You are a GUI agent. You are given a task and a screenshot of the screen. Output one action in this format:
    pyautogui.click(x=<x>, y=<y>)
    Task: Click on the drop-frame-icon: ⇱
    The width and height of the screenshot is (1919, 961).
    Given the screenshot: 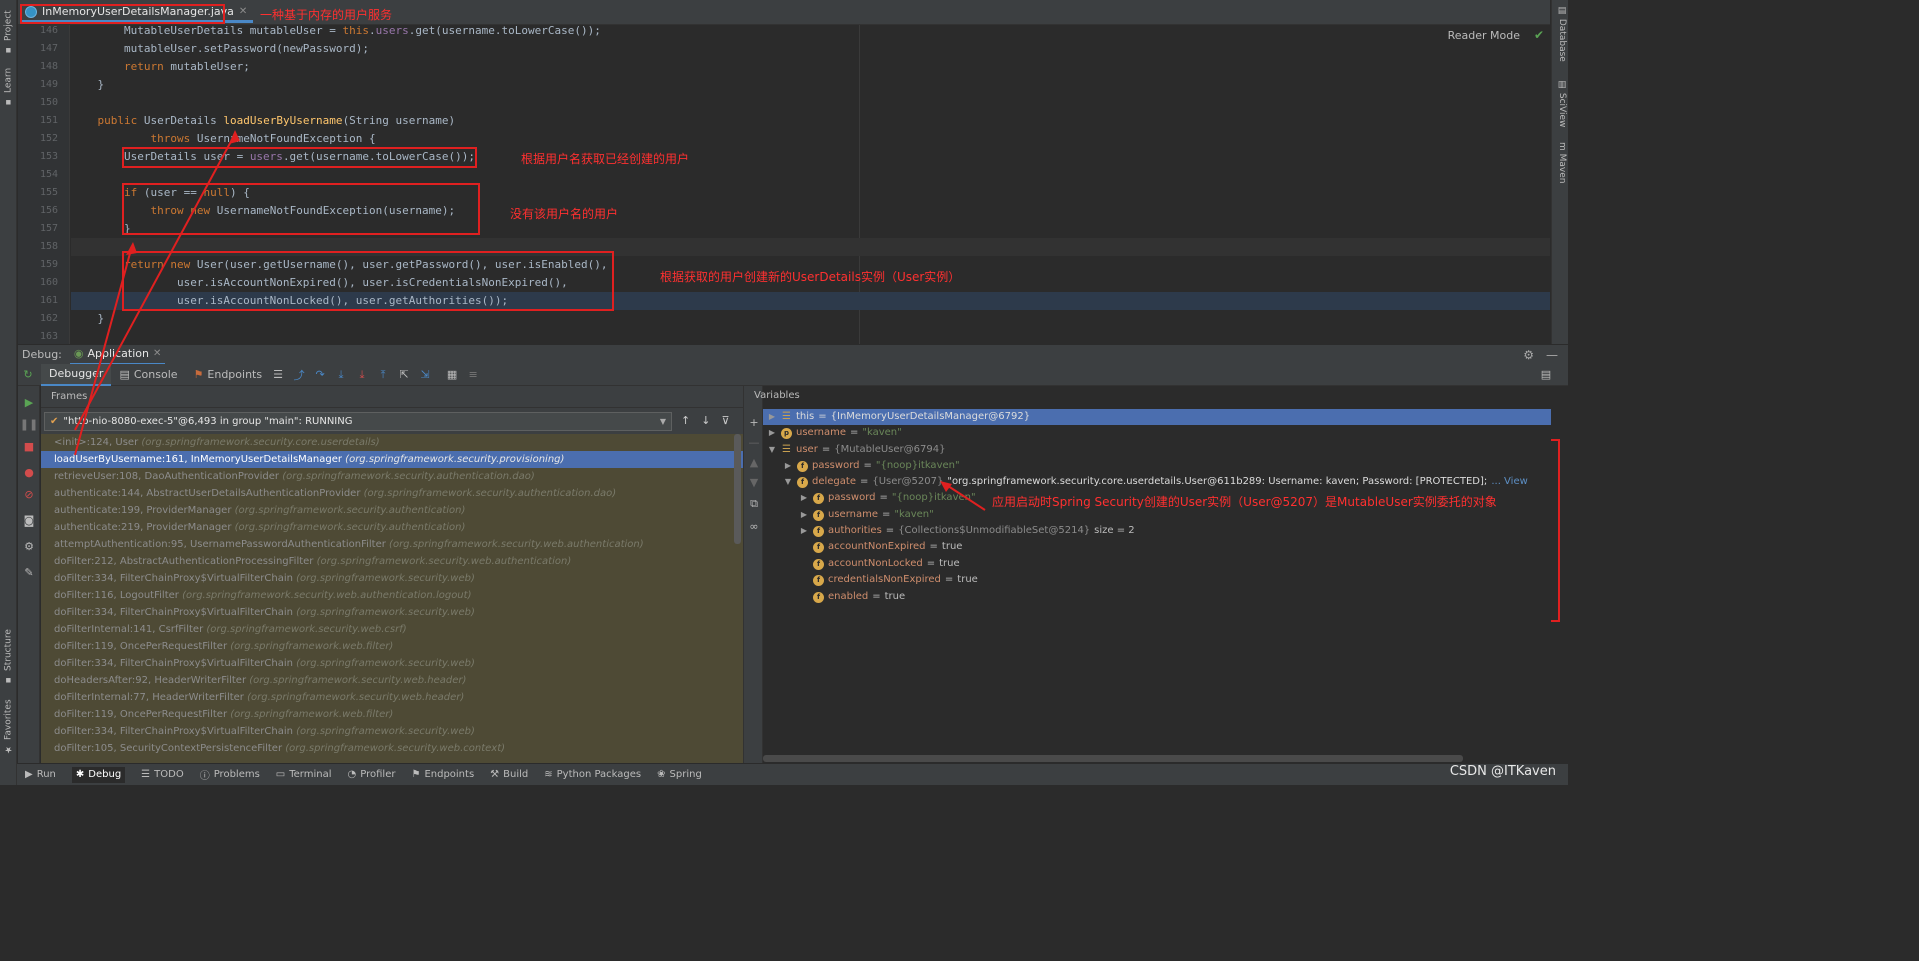 What is the action you would take?
    pyautogui.click(x=404, y=375)
    